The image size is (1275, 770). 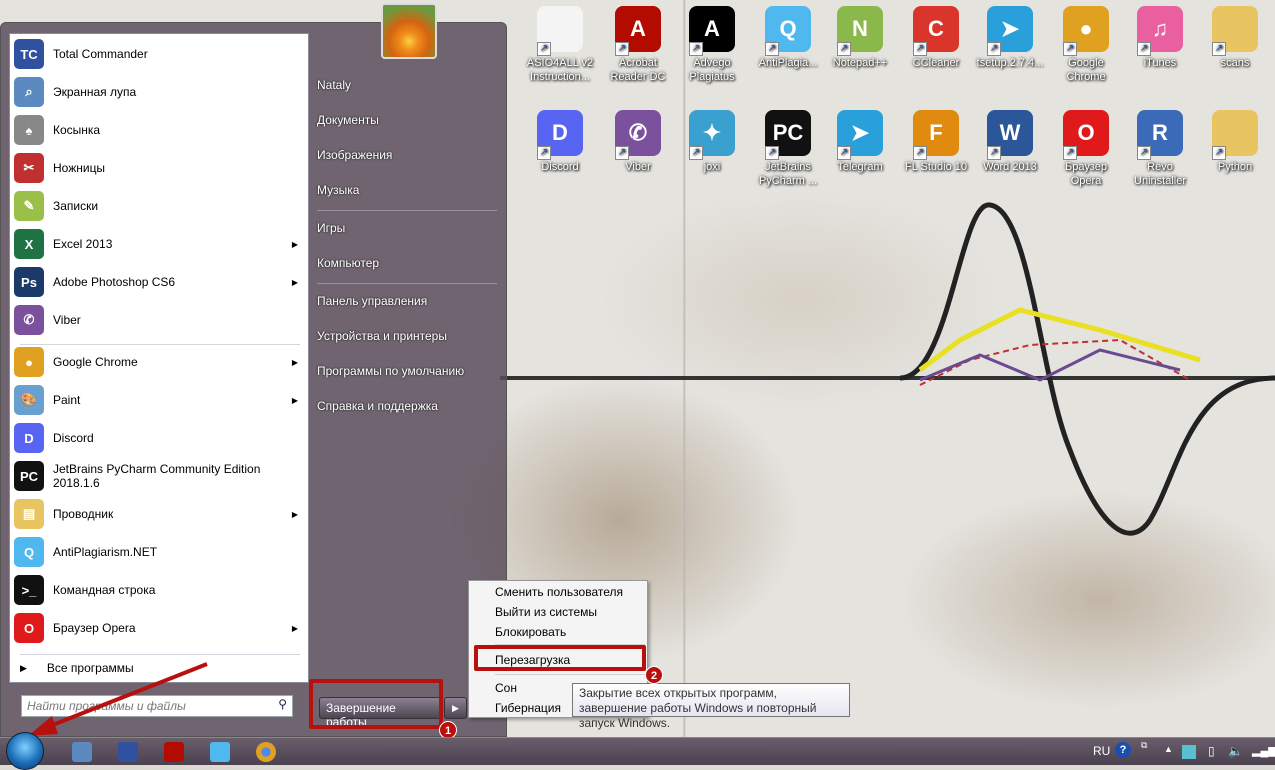 I want to click on start-right-item: Программы по умолчанию, so click(x=390, y=371).